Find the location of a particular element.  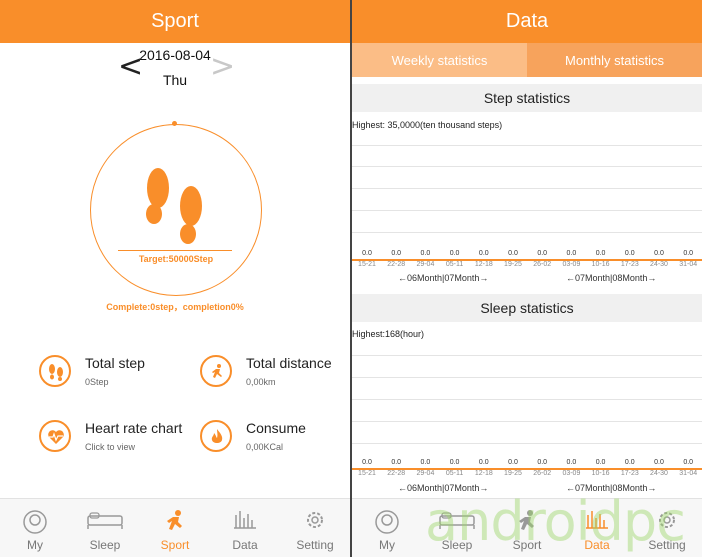

running-person-icon is located at coordinates (216, 371).